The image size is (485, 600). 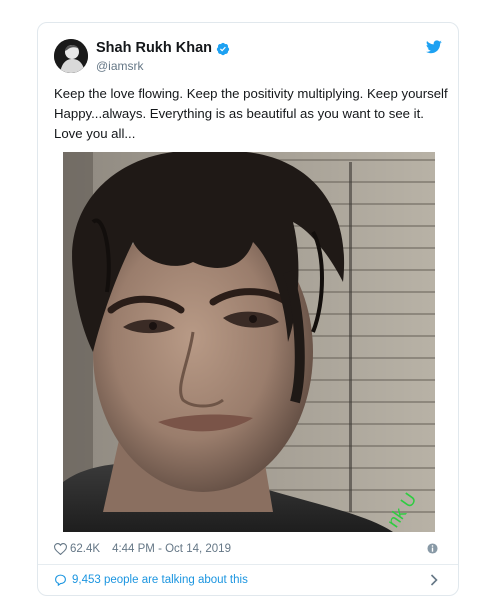 I want to click on twitter-bird-icon, so click(x=434, y=47).